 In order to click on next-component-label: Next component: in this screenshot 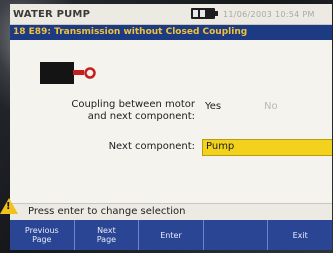, I will do `click(151, 146)`.